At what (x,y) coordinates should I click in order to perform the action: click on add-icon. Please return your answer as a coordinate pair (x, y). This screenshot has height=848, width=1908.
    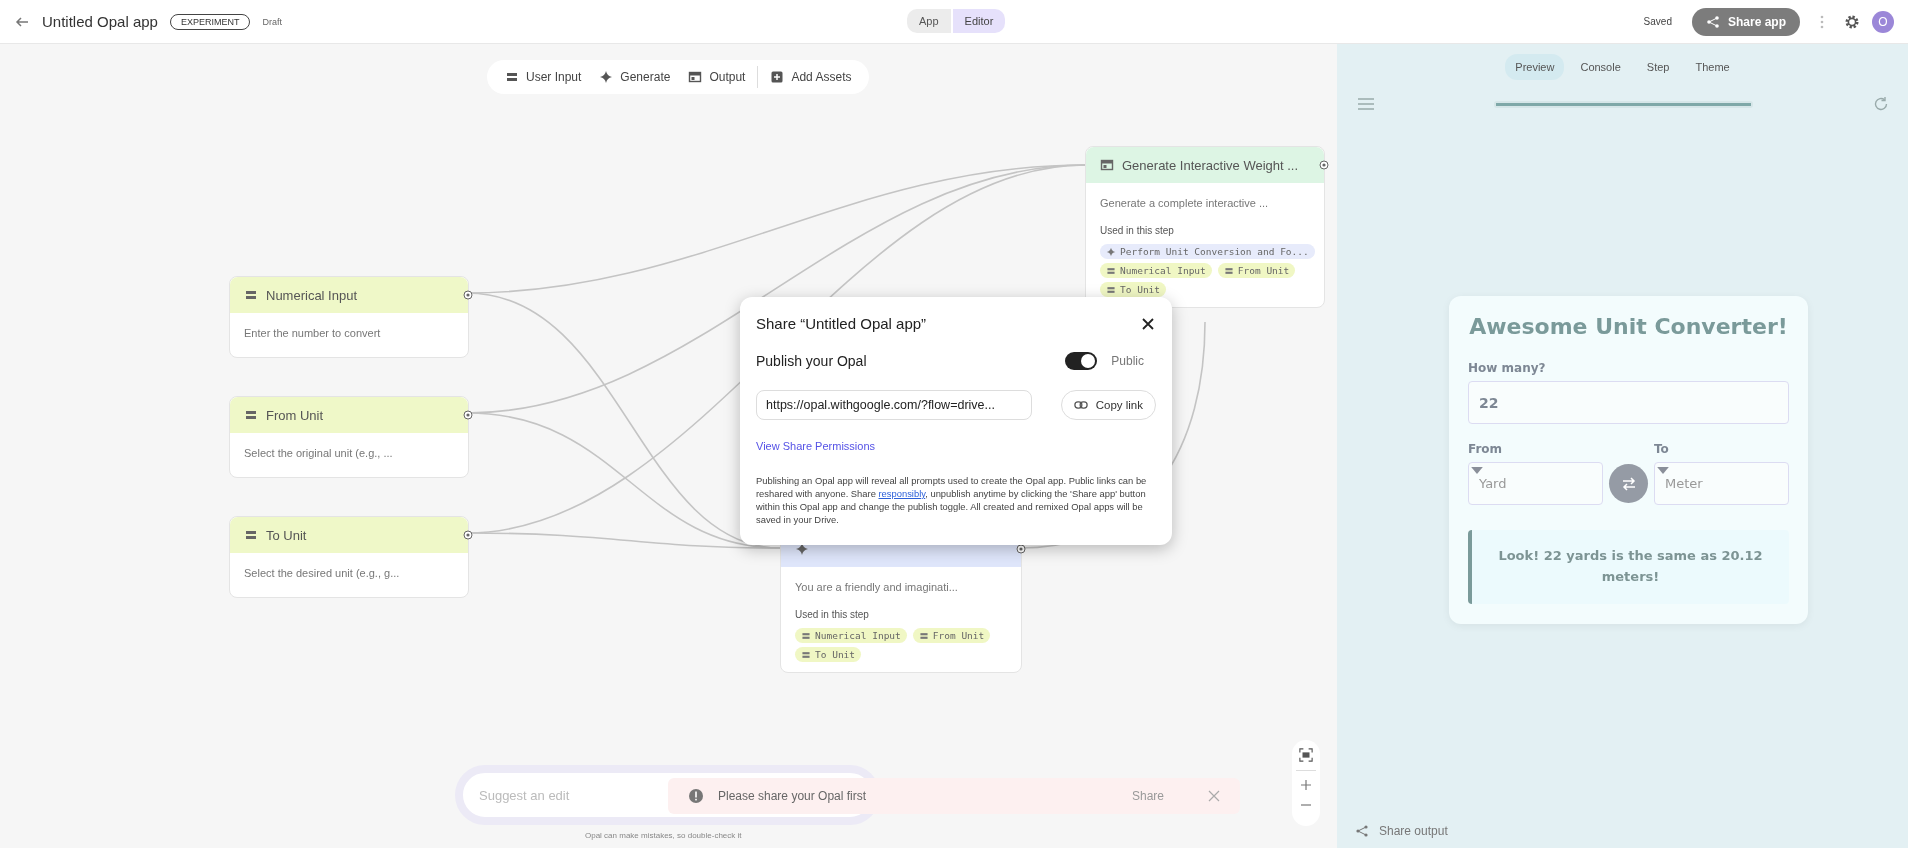
    Looking at the image, I should click on (777, 77).